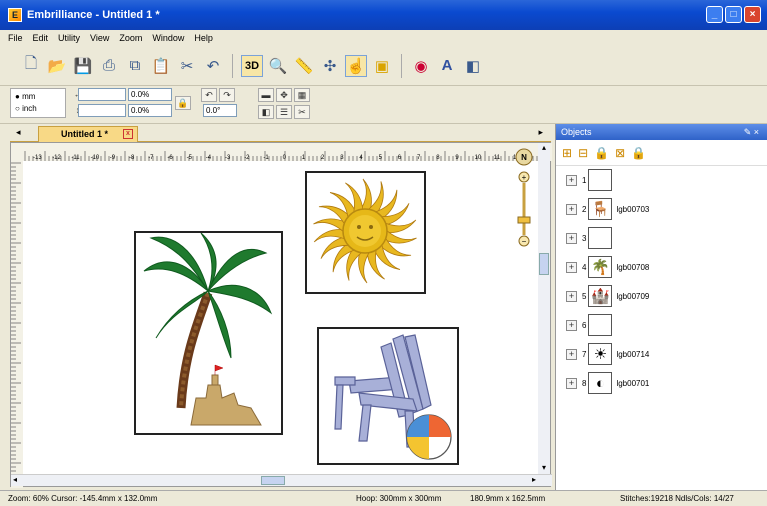 This screenshot has height=506, width=767. What do you see at coordinates (213, 66) in the screenshot?
I see `undo-icon: ↶` at bounding box center [213, 66].